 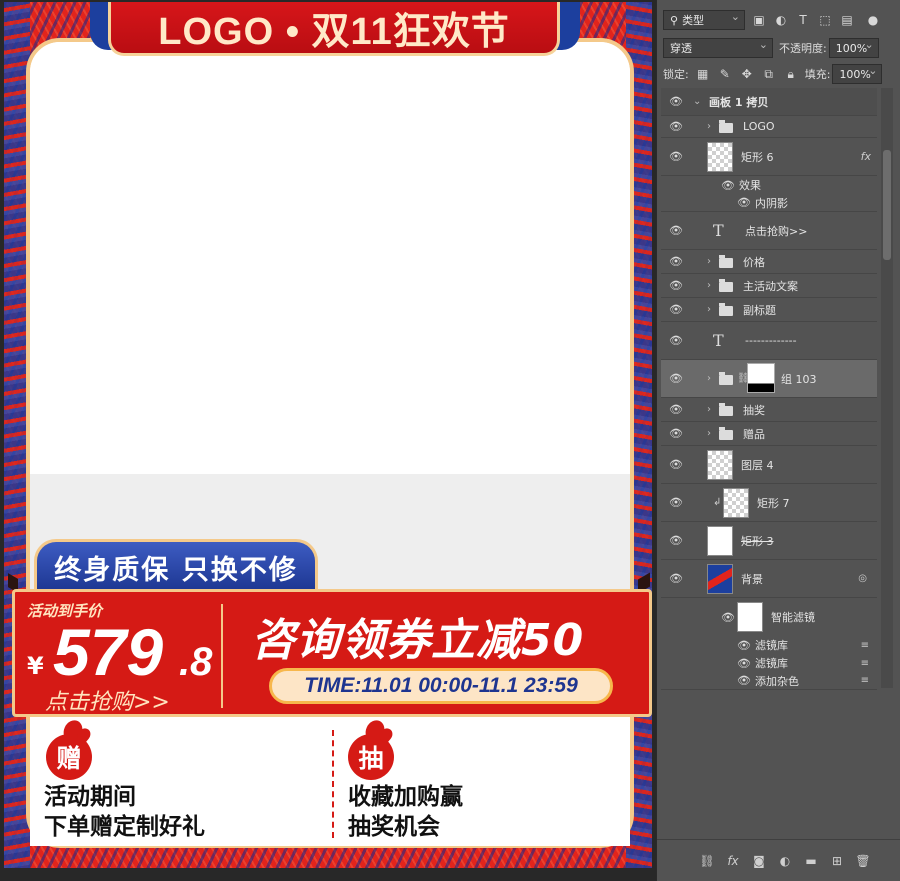 I want to click on layer-lottery: 👁︎ › 抽奖, so click(x=769, y=410).